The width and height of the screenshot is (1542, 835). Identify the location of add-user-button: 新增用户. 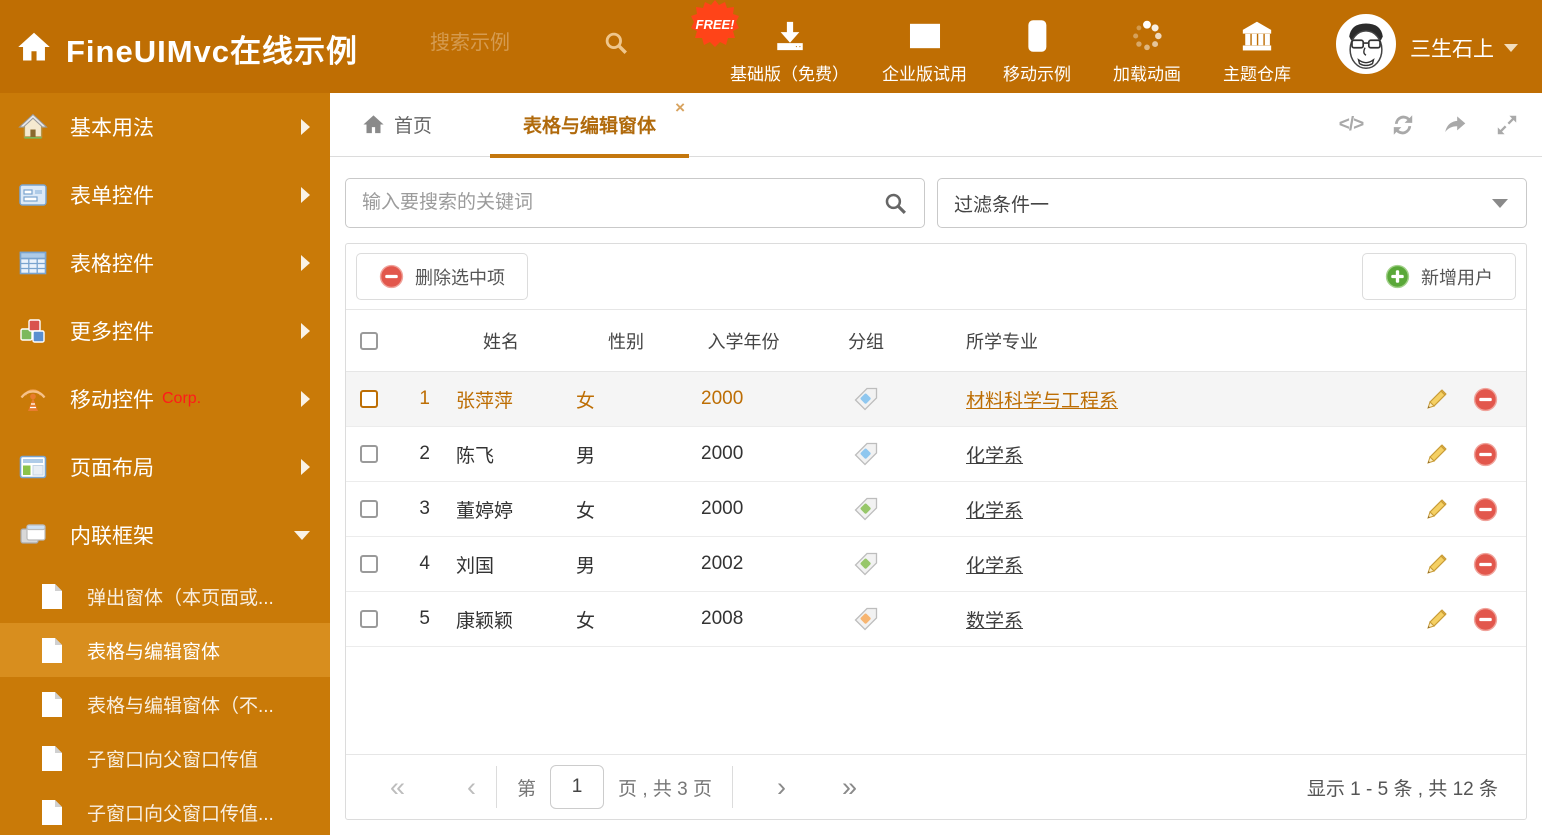
(1439, 276).